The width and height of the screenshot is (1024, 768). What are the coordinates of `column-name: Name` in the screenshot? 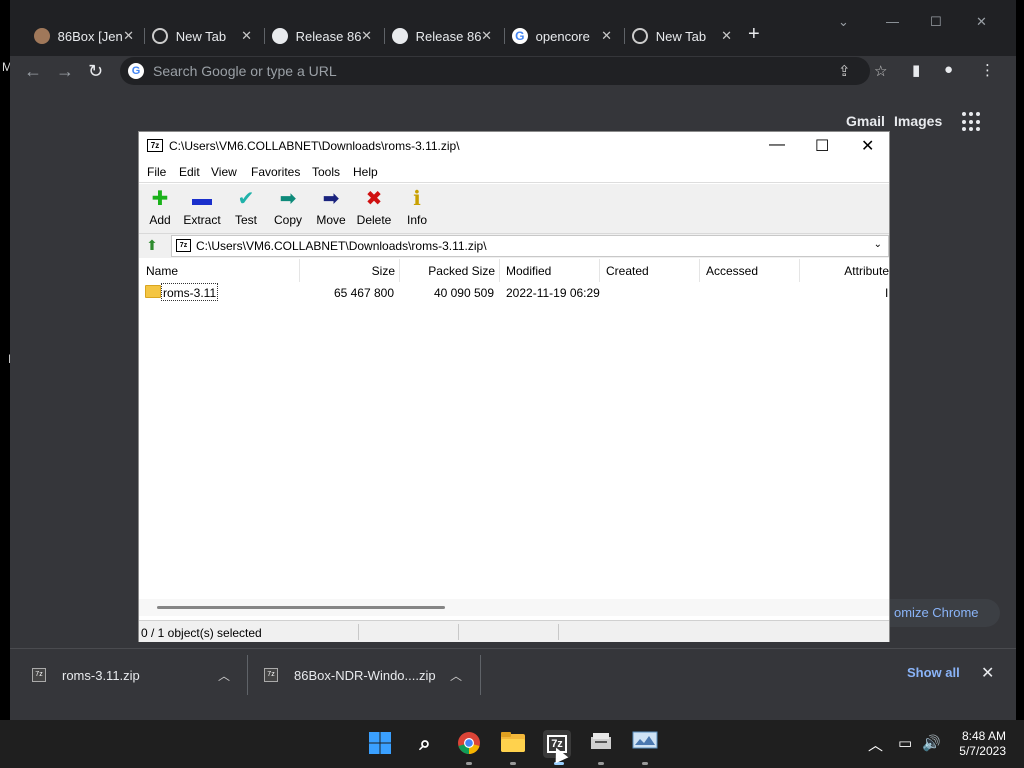 It's located at (219, 270).